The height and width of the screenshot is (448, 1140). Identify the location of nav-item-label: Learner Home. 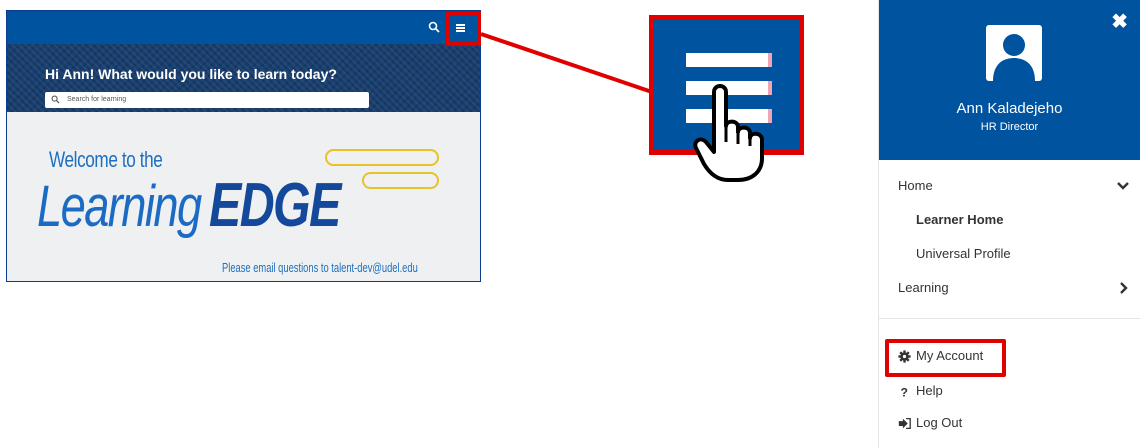
(960, 219).